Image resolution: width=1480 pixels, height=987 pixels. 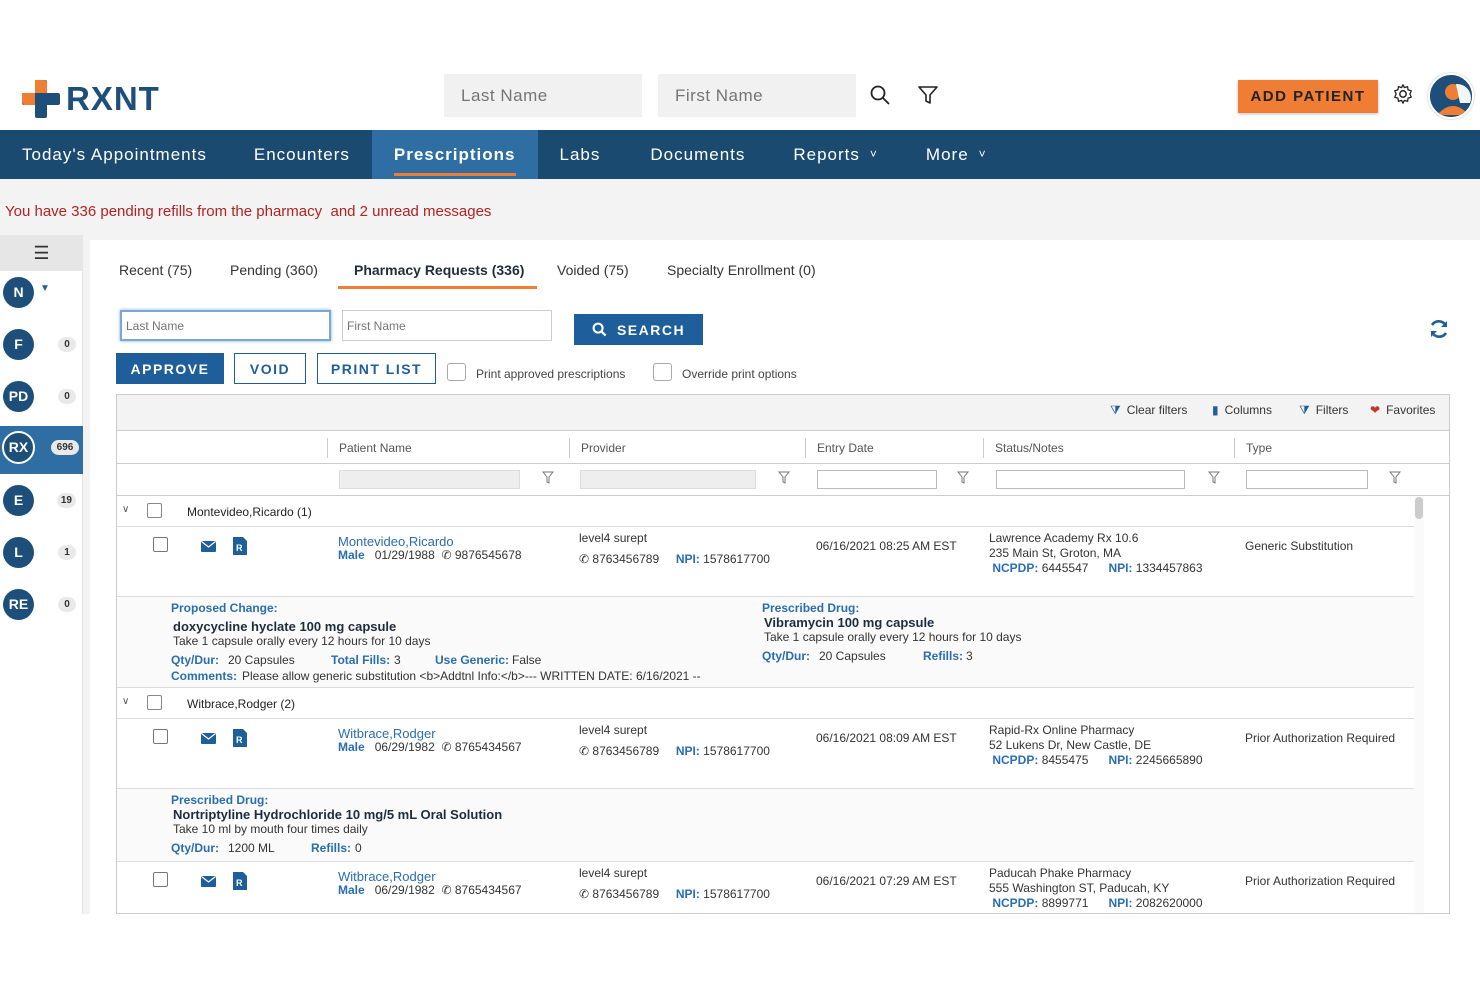 What do you see at coordinates (41, 450) in the screenshot?
I see `sidebar-item-rx: RX 696` at bounding box center [41, 450].